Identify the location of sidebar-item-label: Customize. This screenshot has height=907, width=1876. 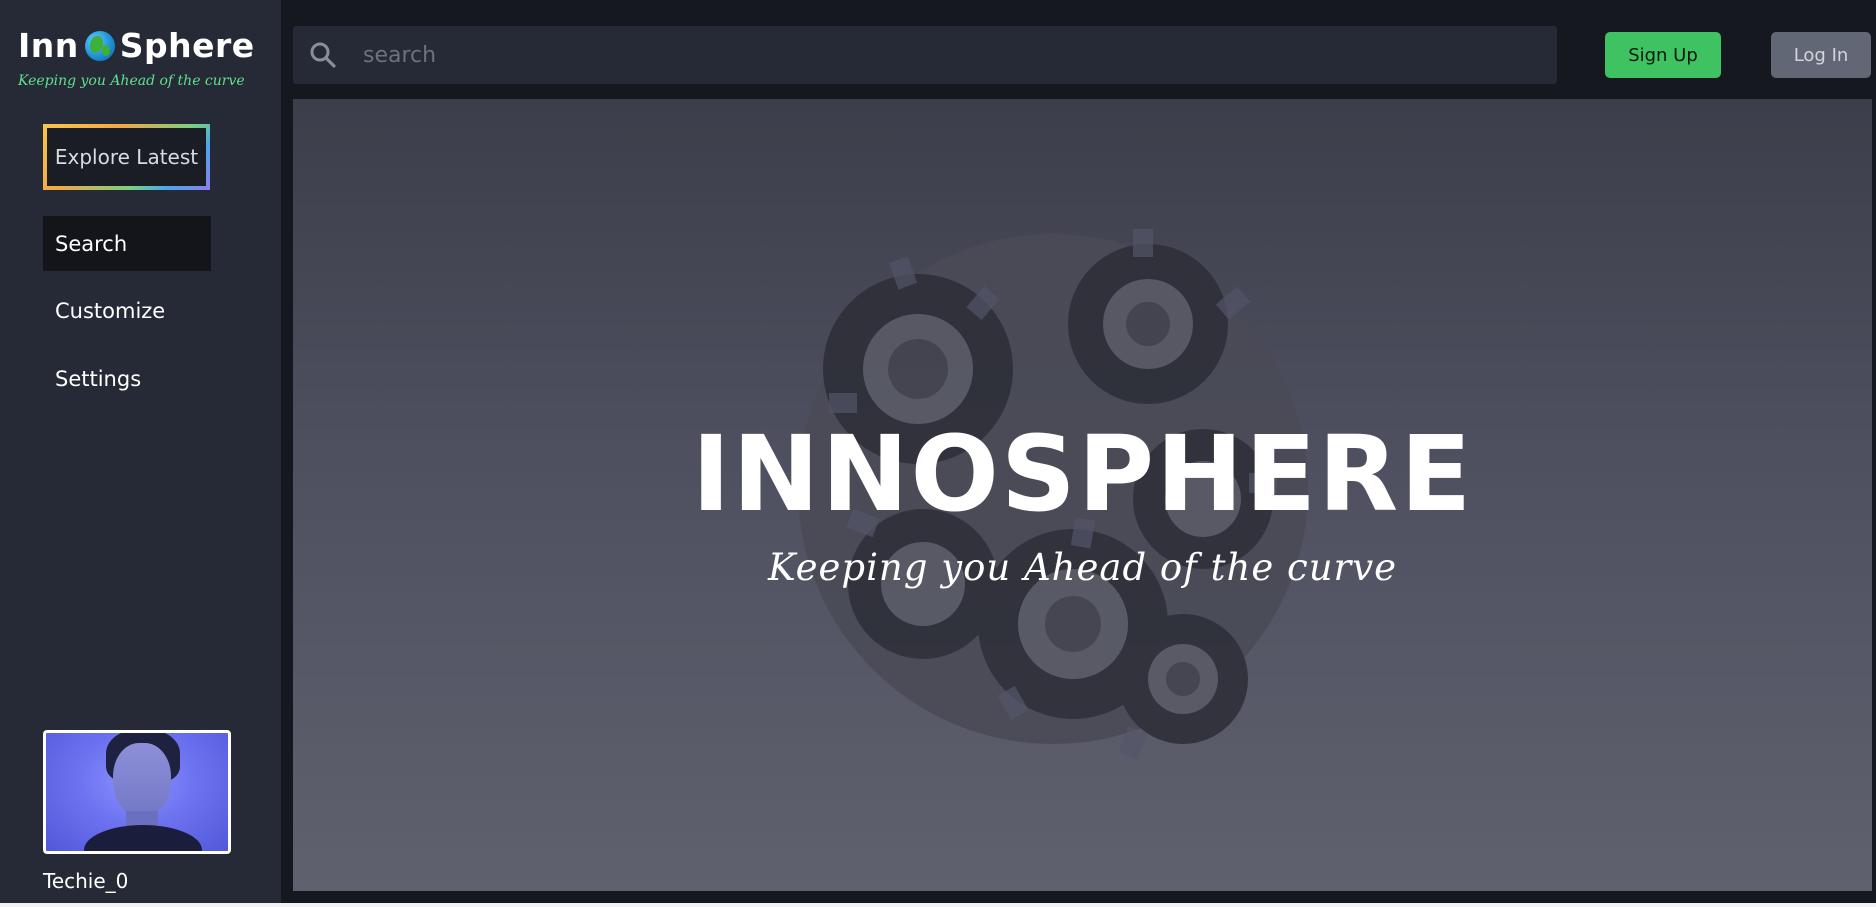
(110, 310).